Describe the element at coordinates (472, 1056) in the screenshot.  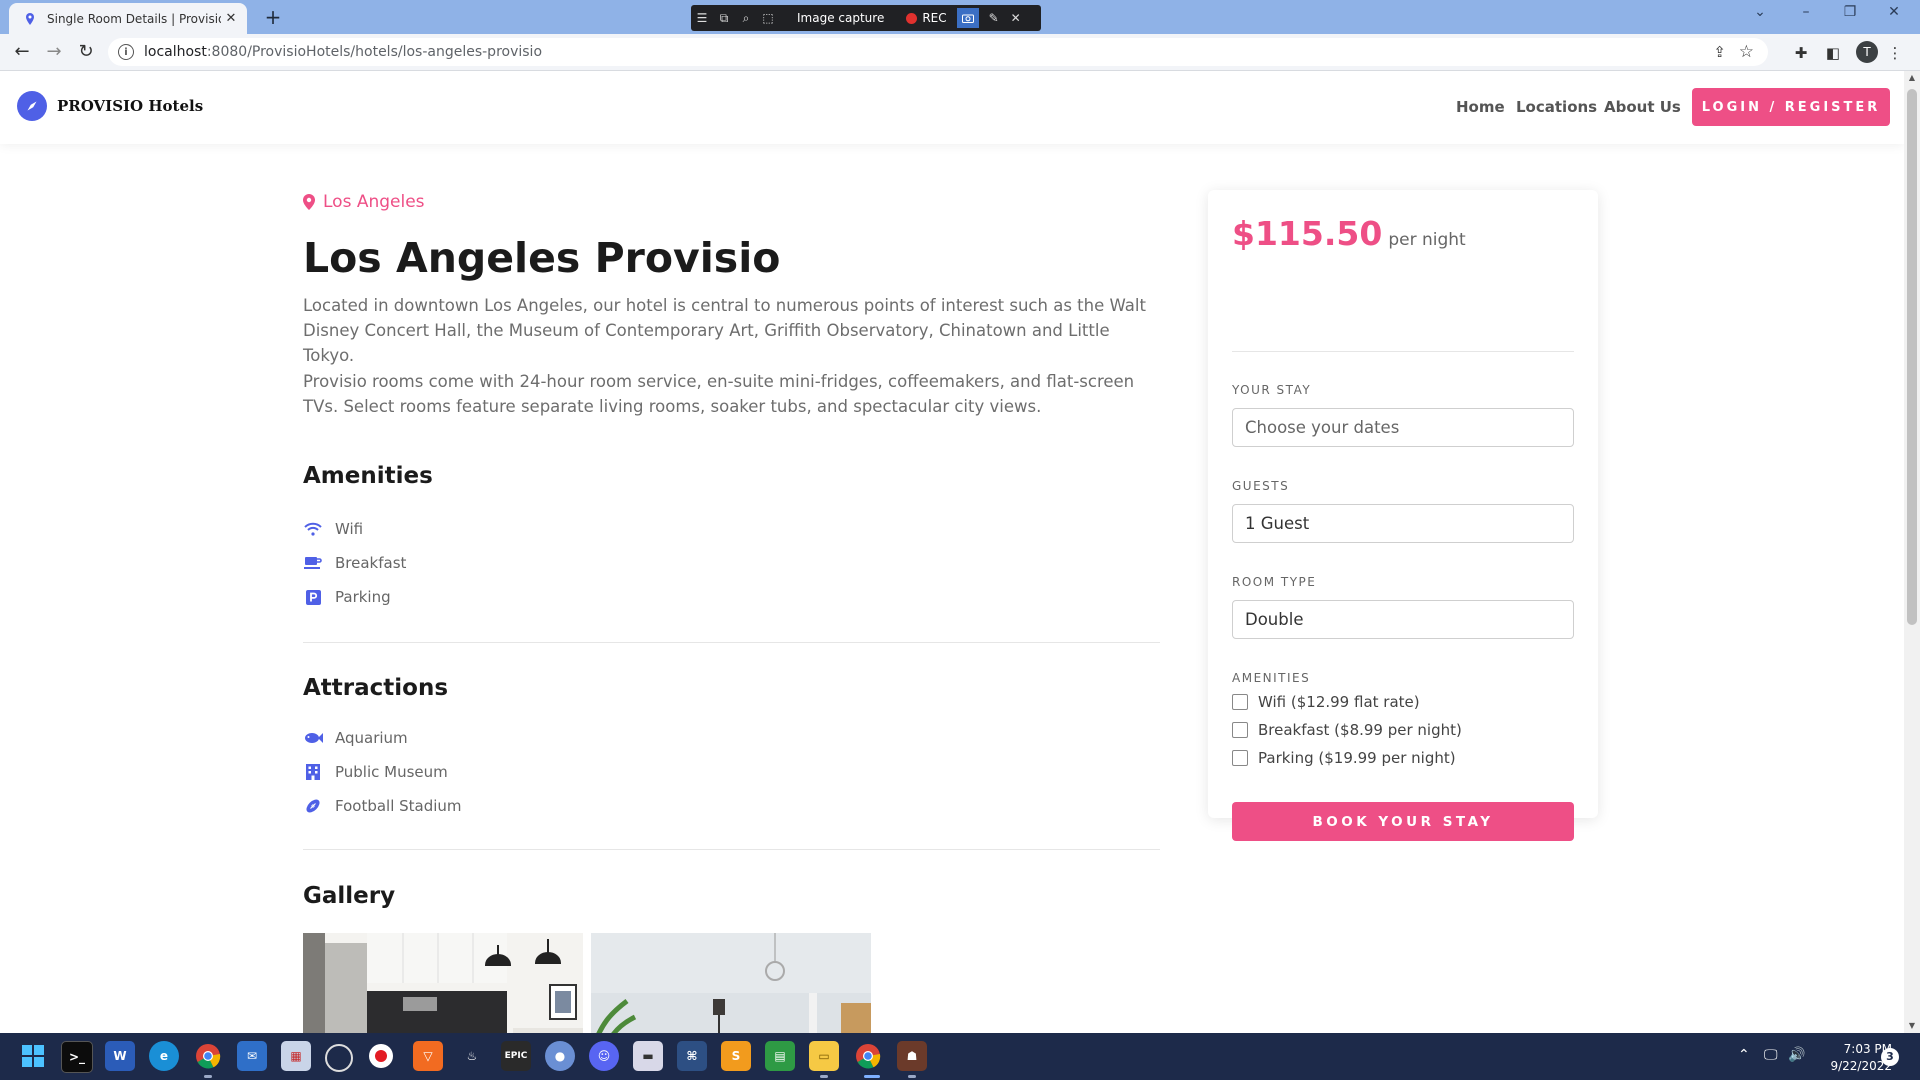
I see `steam-icon: ♨` at that location.